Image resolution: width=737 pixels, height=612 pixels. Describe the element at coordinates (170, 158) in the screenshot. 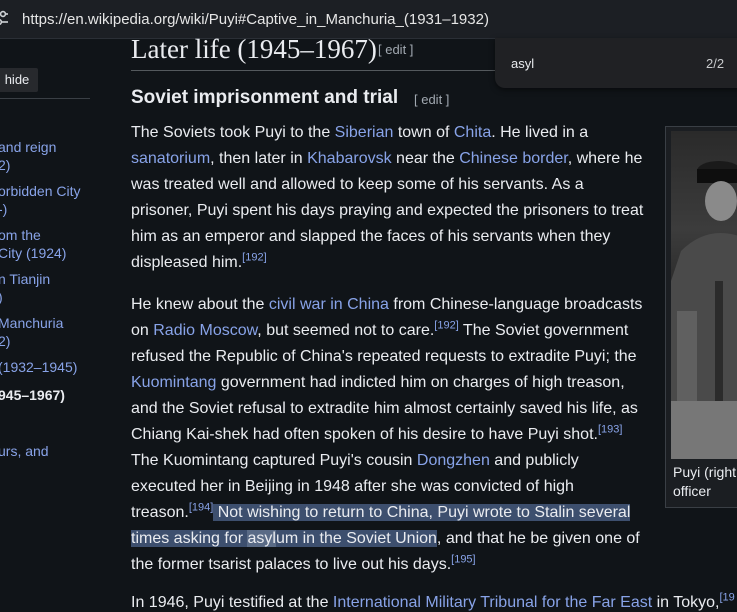

I see `link-sanatorium: sanatorium` at that location.